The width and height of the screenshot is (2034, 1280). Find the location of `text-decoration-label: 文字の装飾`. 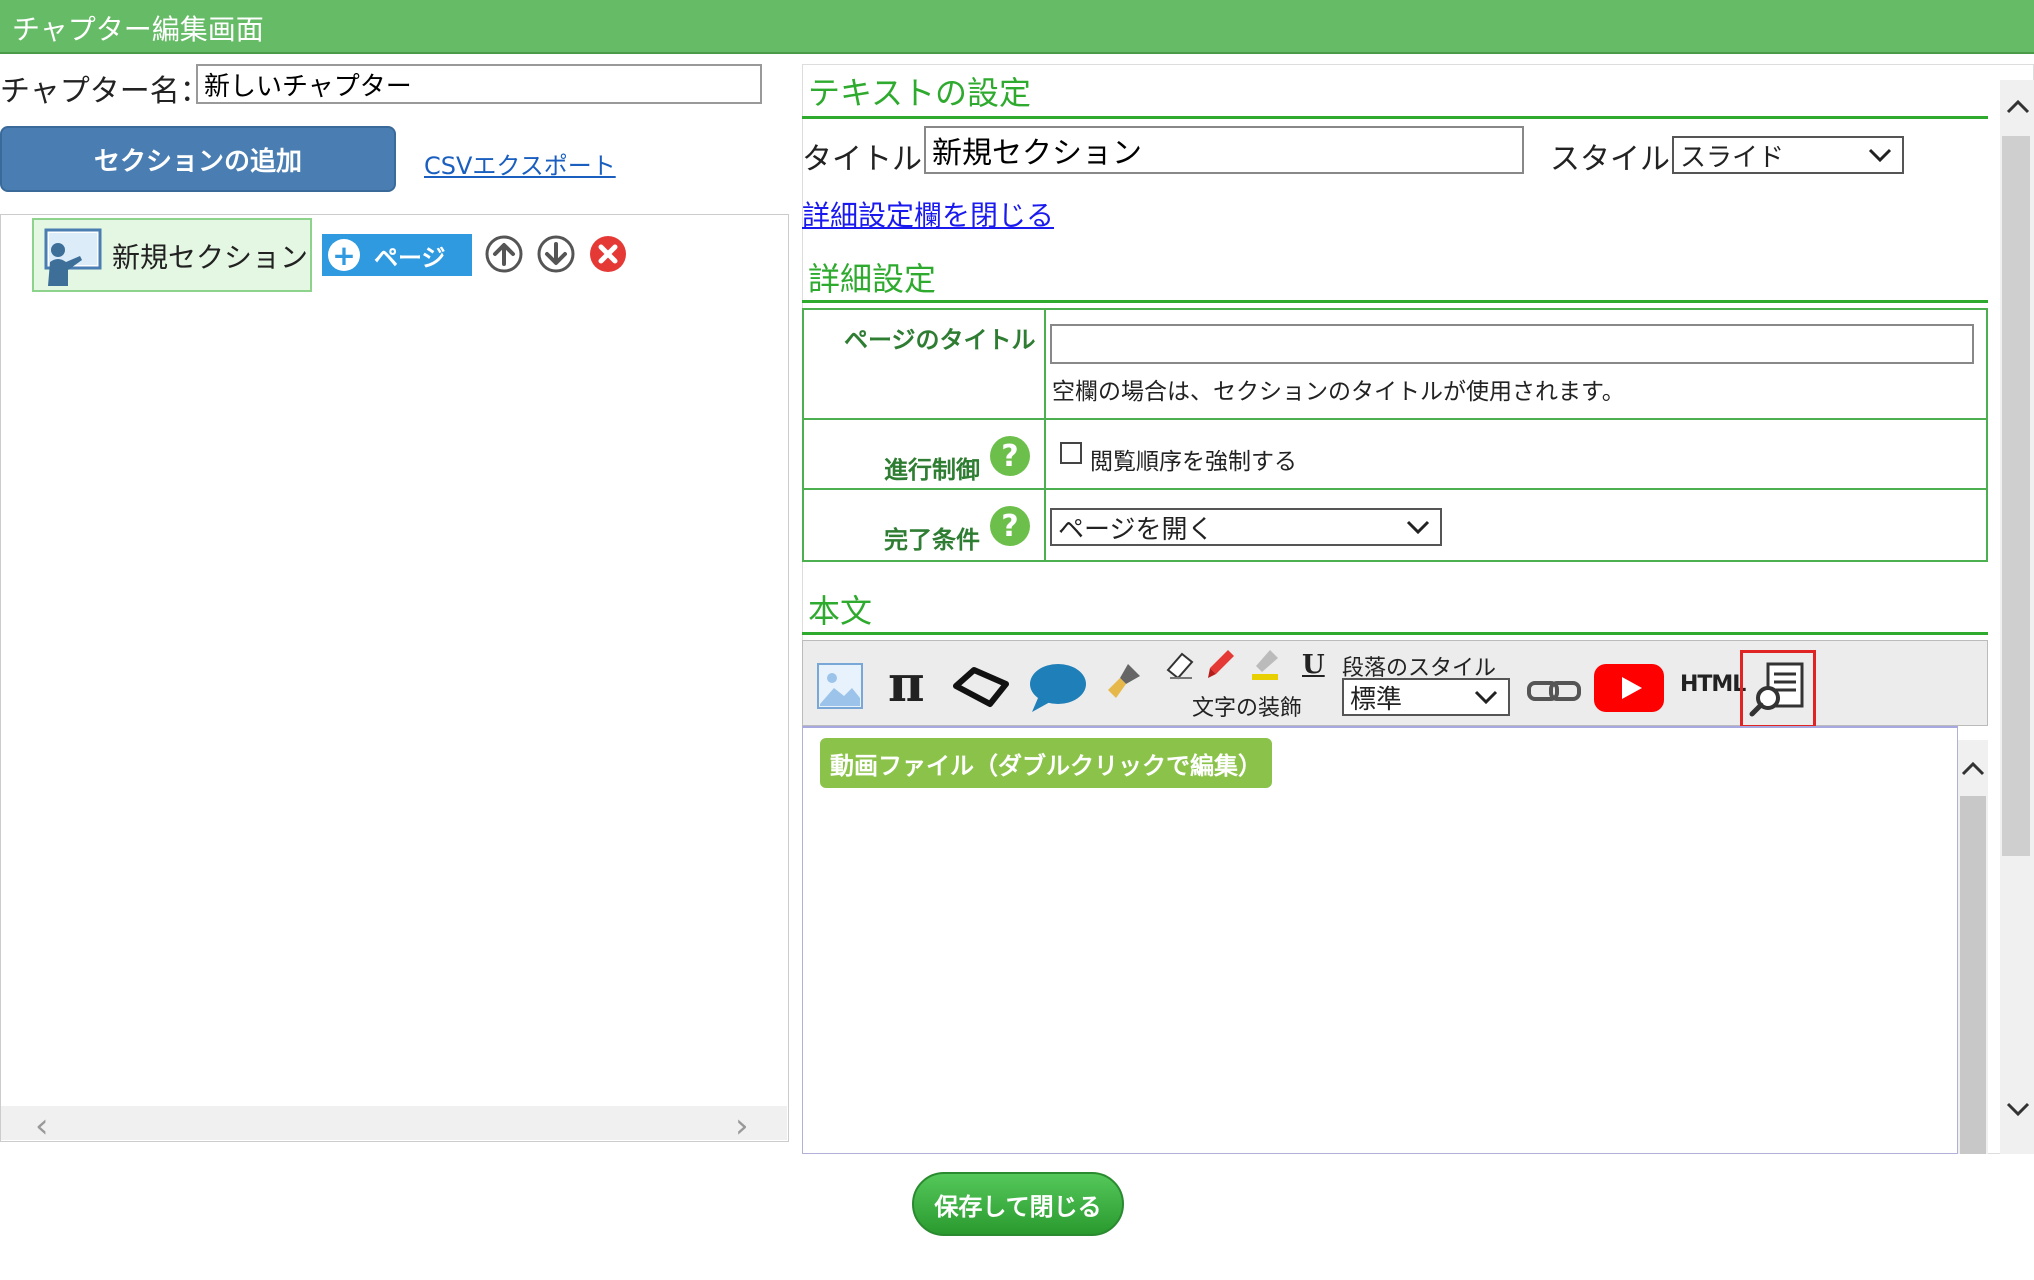

text-decoration-label: 文字の装飾 is located at coordinates (1247, 708).